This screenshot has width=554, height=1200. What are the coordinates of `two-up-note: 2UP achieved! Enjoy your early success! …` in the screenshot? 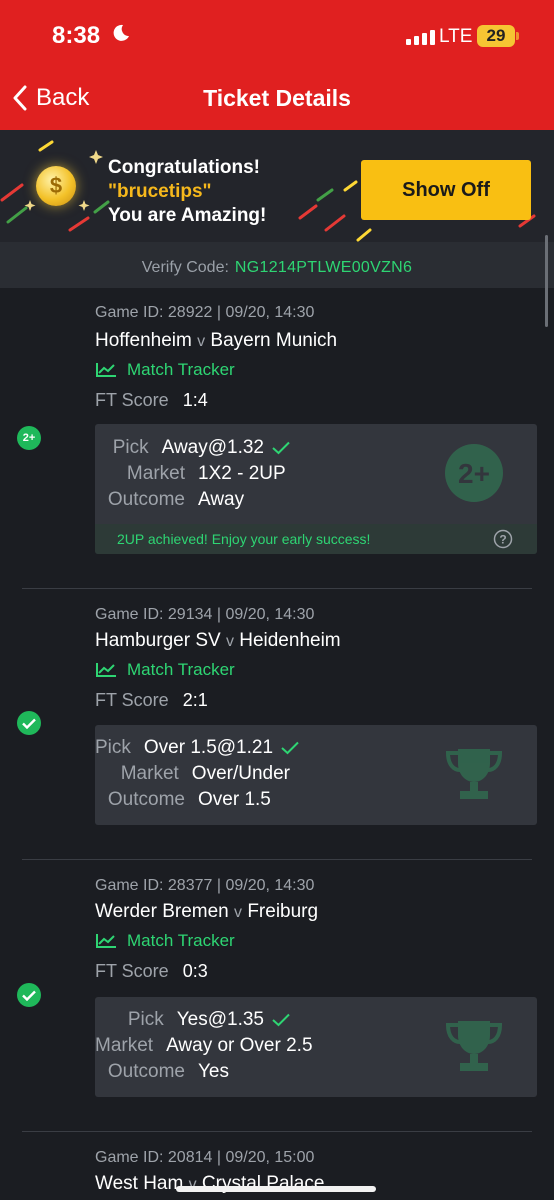 It's located at (316, 539).